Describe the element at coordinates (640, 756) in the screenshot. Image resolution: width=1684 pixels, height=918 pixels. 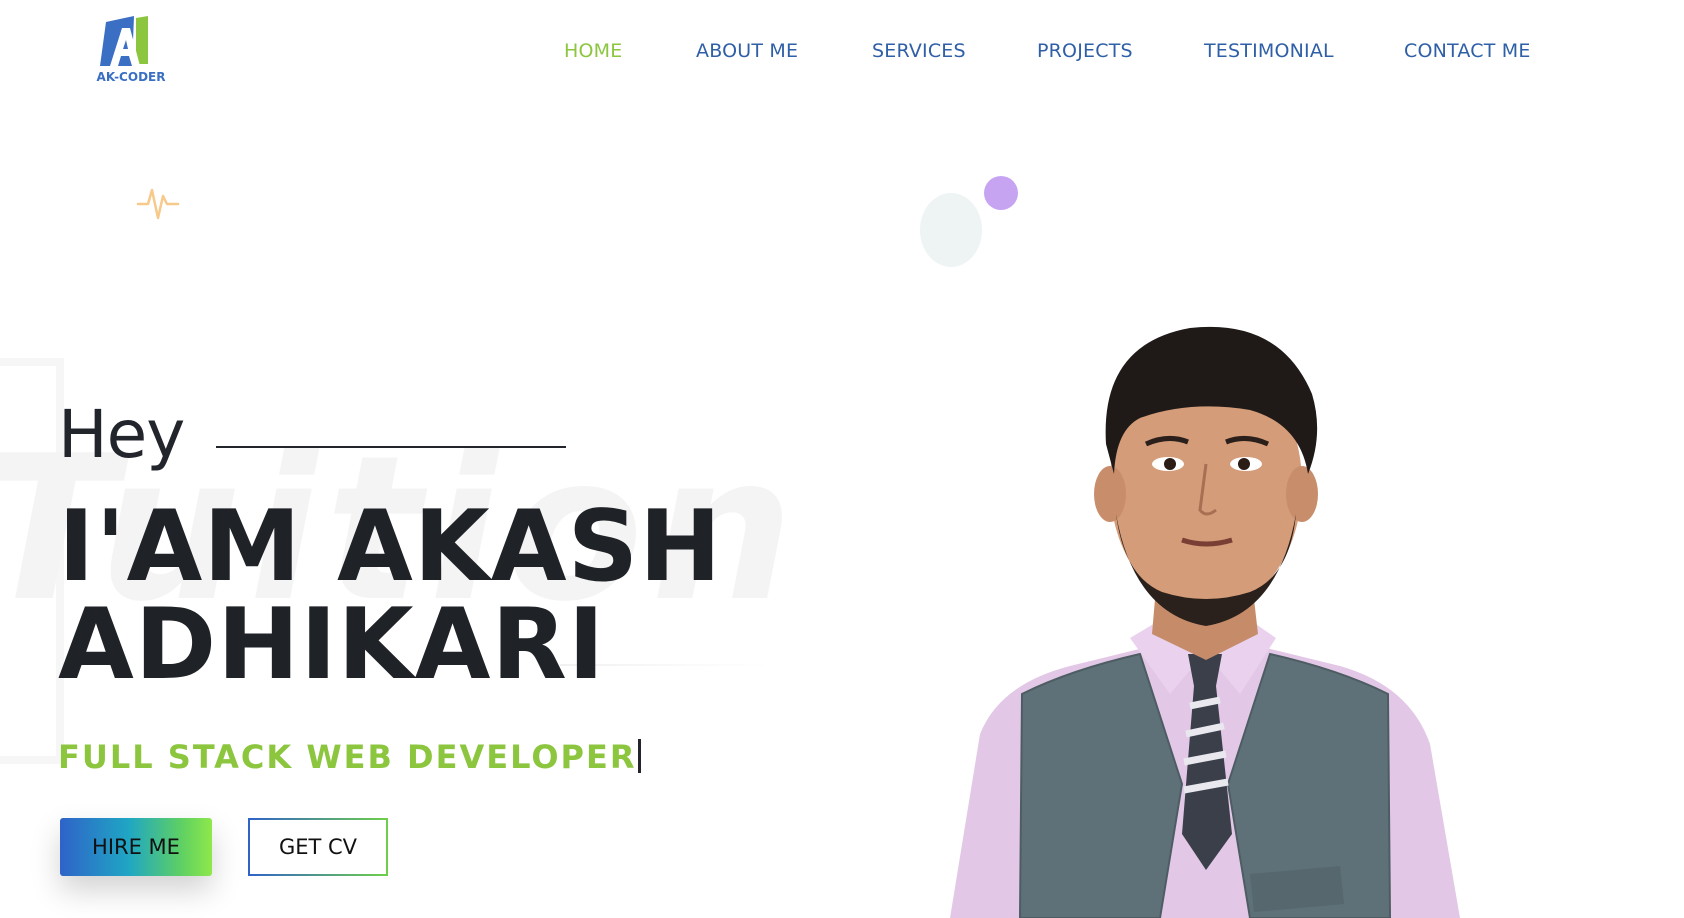
I see `typing-cursor` at that location.